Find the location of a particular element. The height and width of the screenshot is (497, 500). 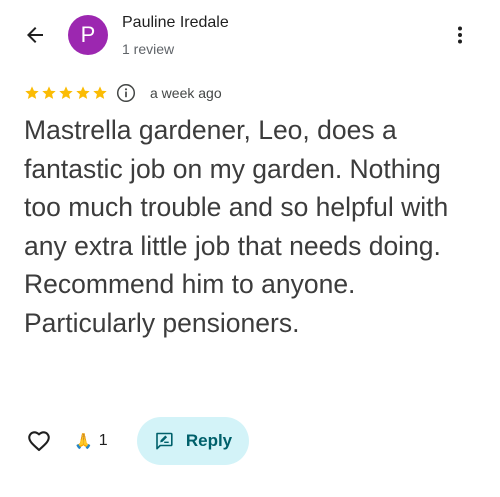

star-rating is located at coordinates (66, 93).